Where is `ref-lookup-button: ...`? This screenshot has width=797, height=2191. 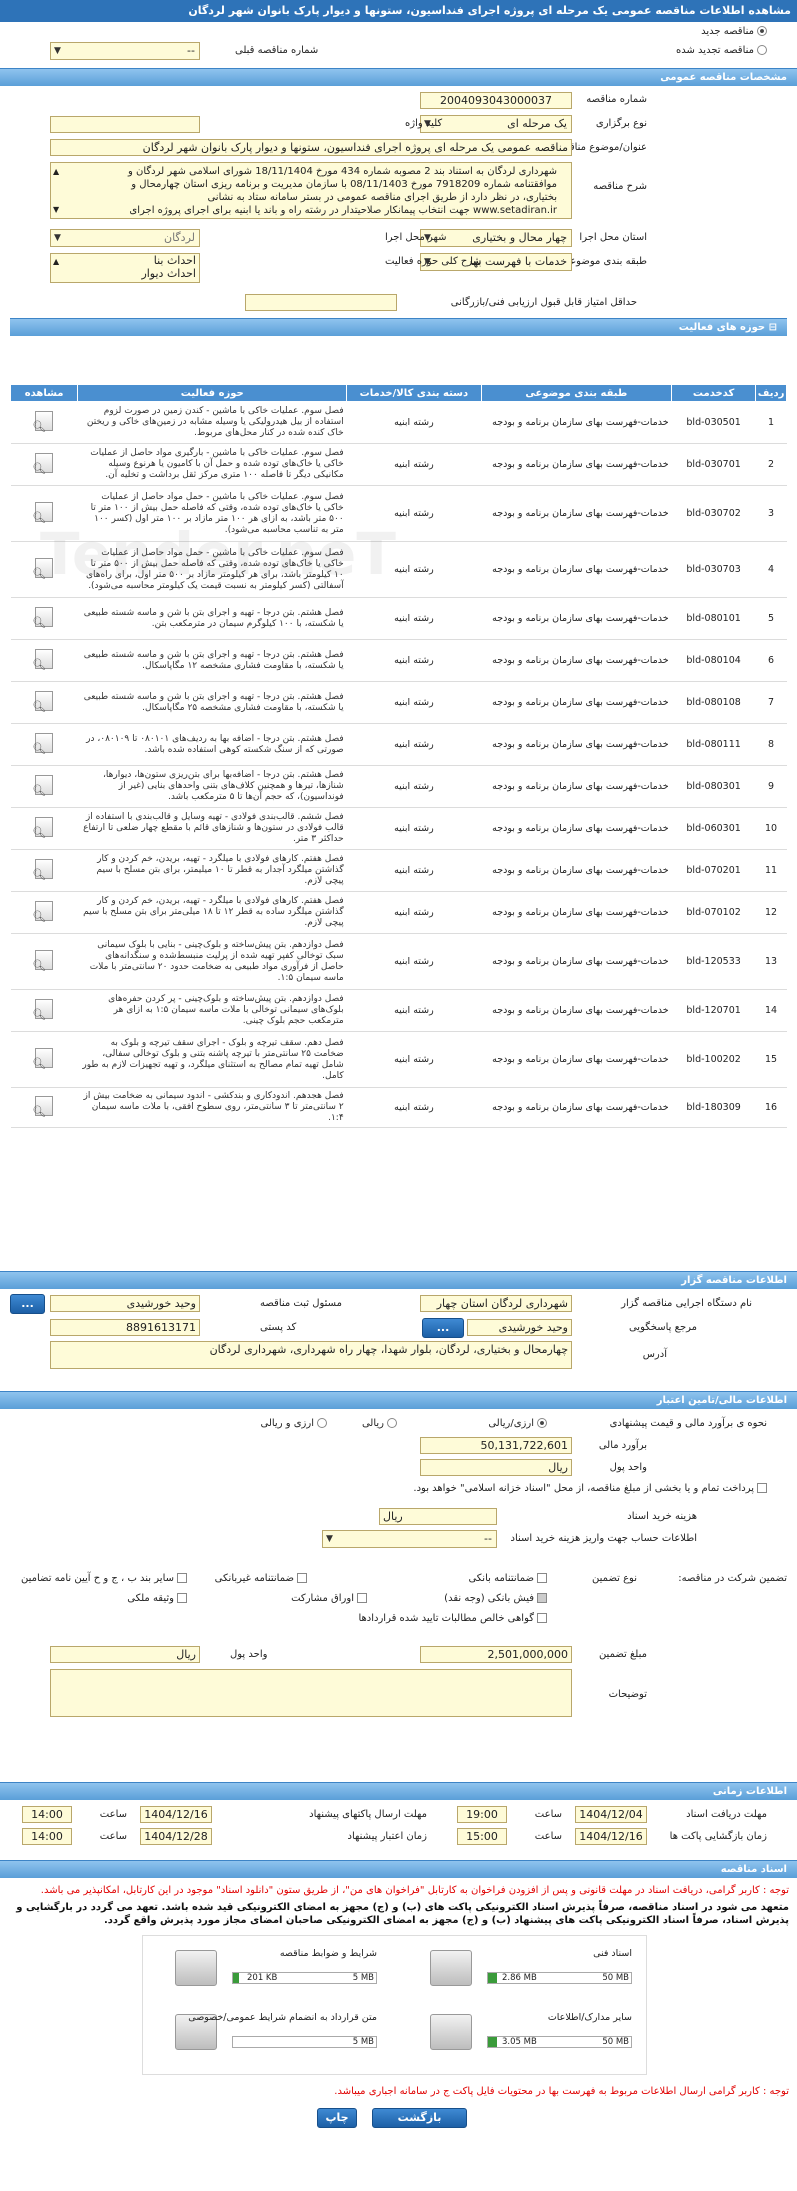
ref-lookup-button: ... is located at coordinates (443, 1328).